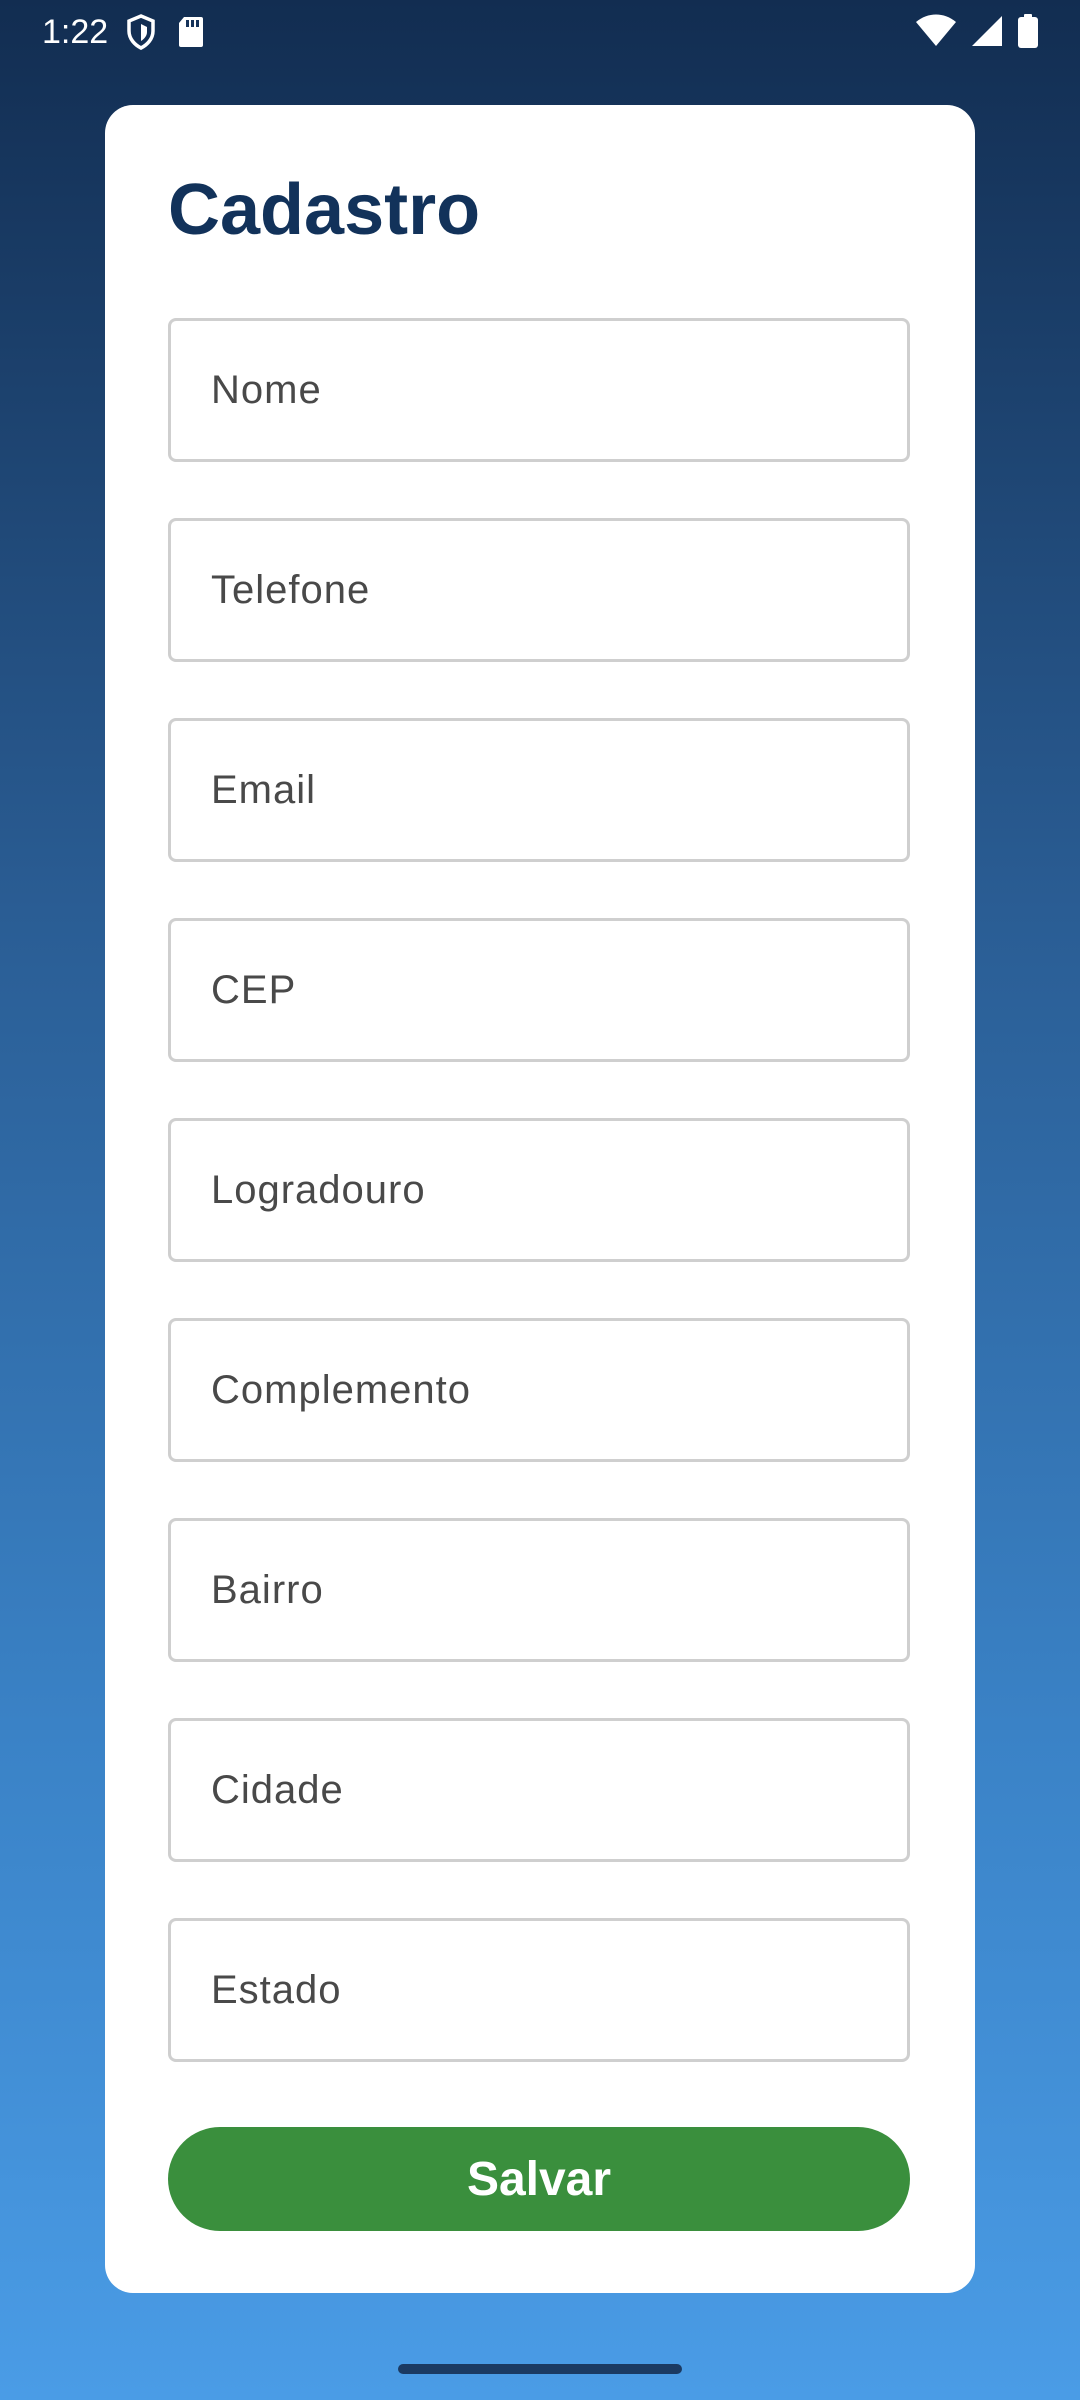 This screenshot has height=2400, width=1080. What do you see at coordinates (539, 2179) in the screenshot?
I see `save-button: Salvar` at bounding box center [539, 2179].